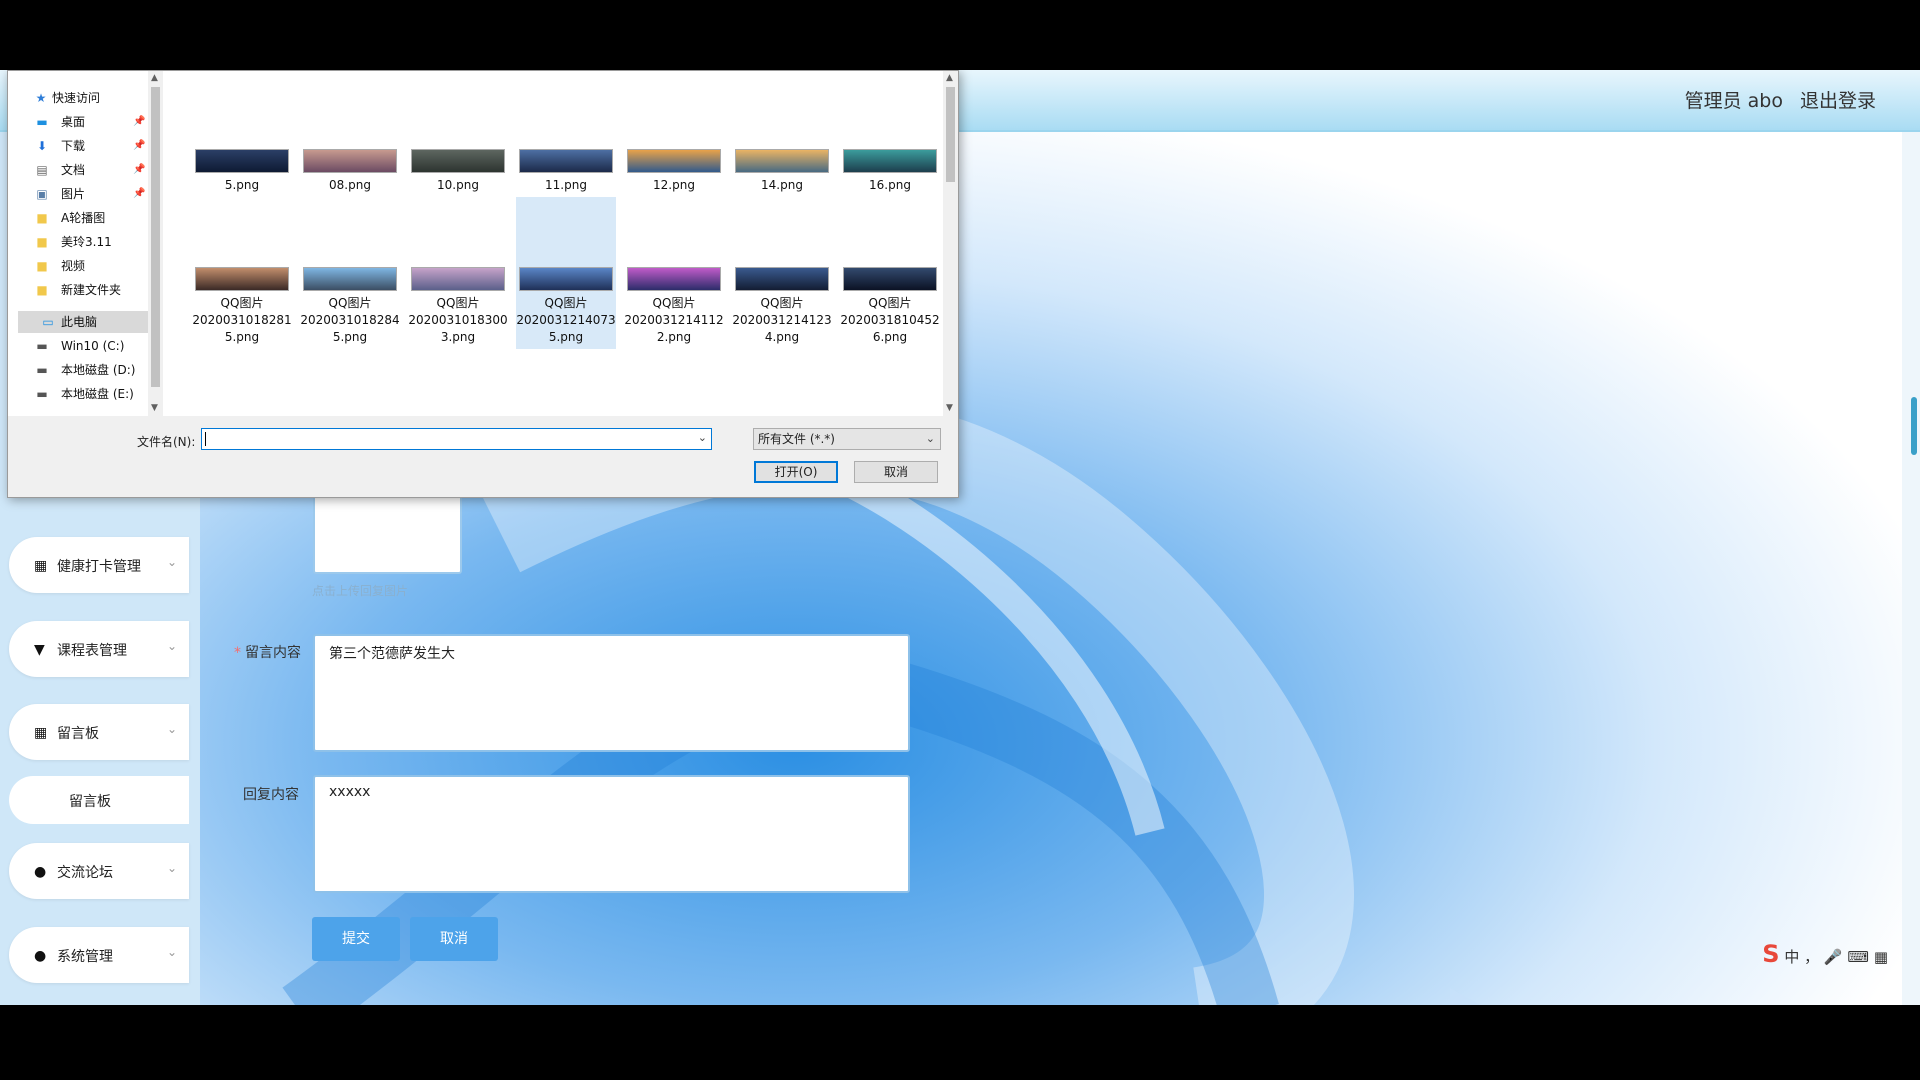 Image resolution: width=1920 pixels, height=1080 pixels. What do you see at coordinates (42, 122) in the screenshot?
I see `desktop-icon: ▬` at bounding box center [42, 122].